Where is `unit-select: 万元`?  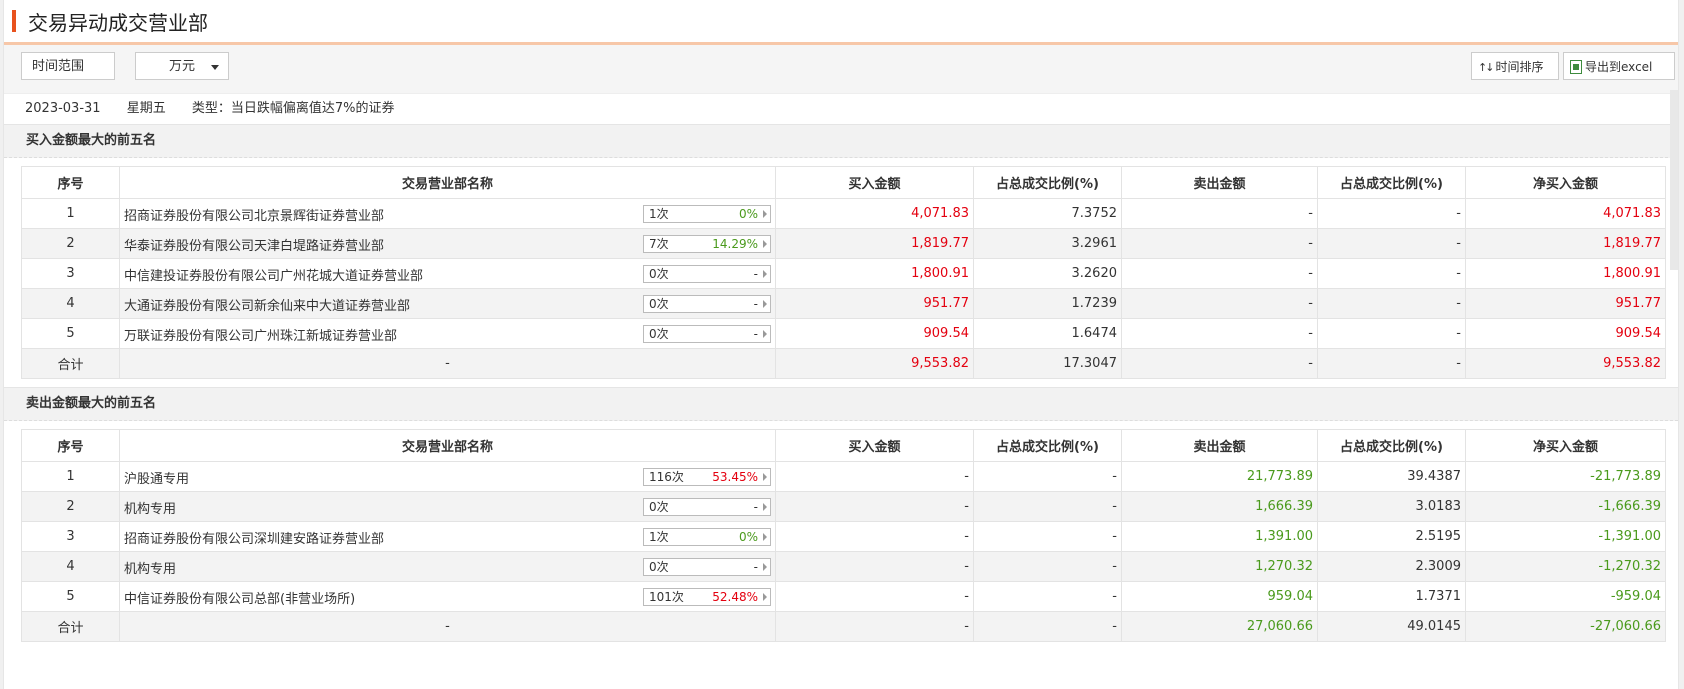
unit-select: 万元 is located at coordinates (182, 66).